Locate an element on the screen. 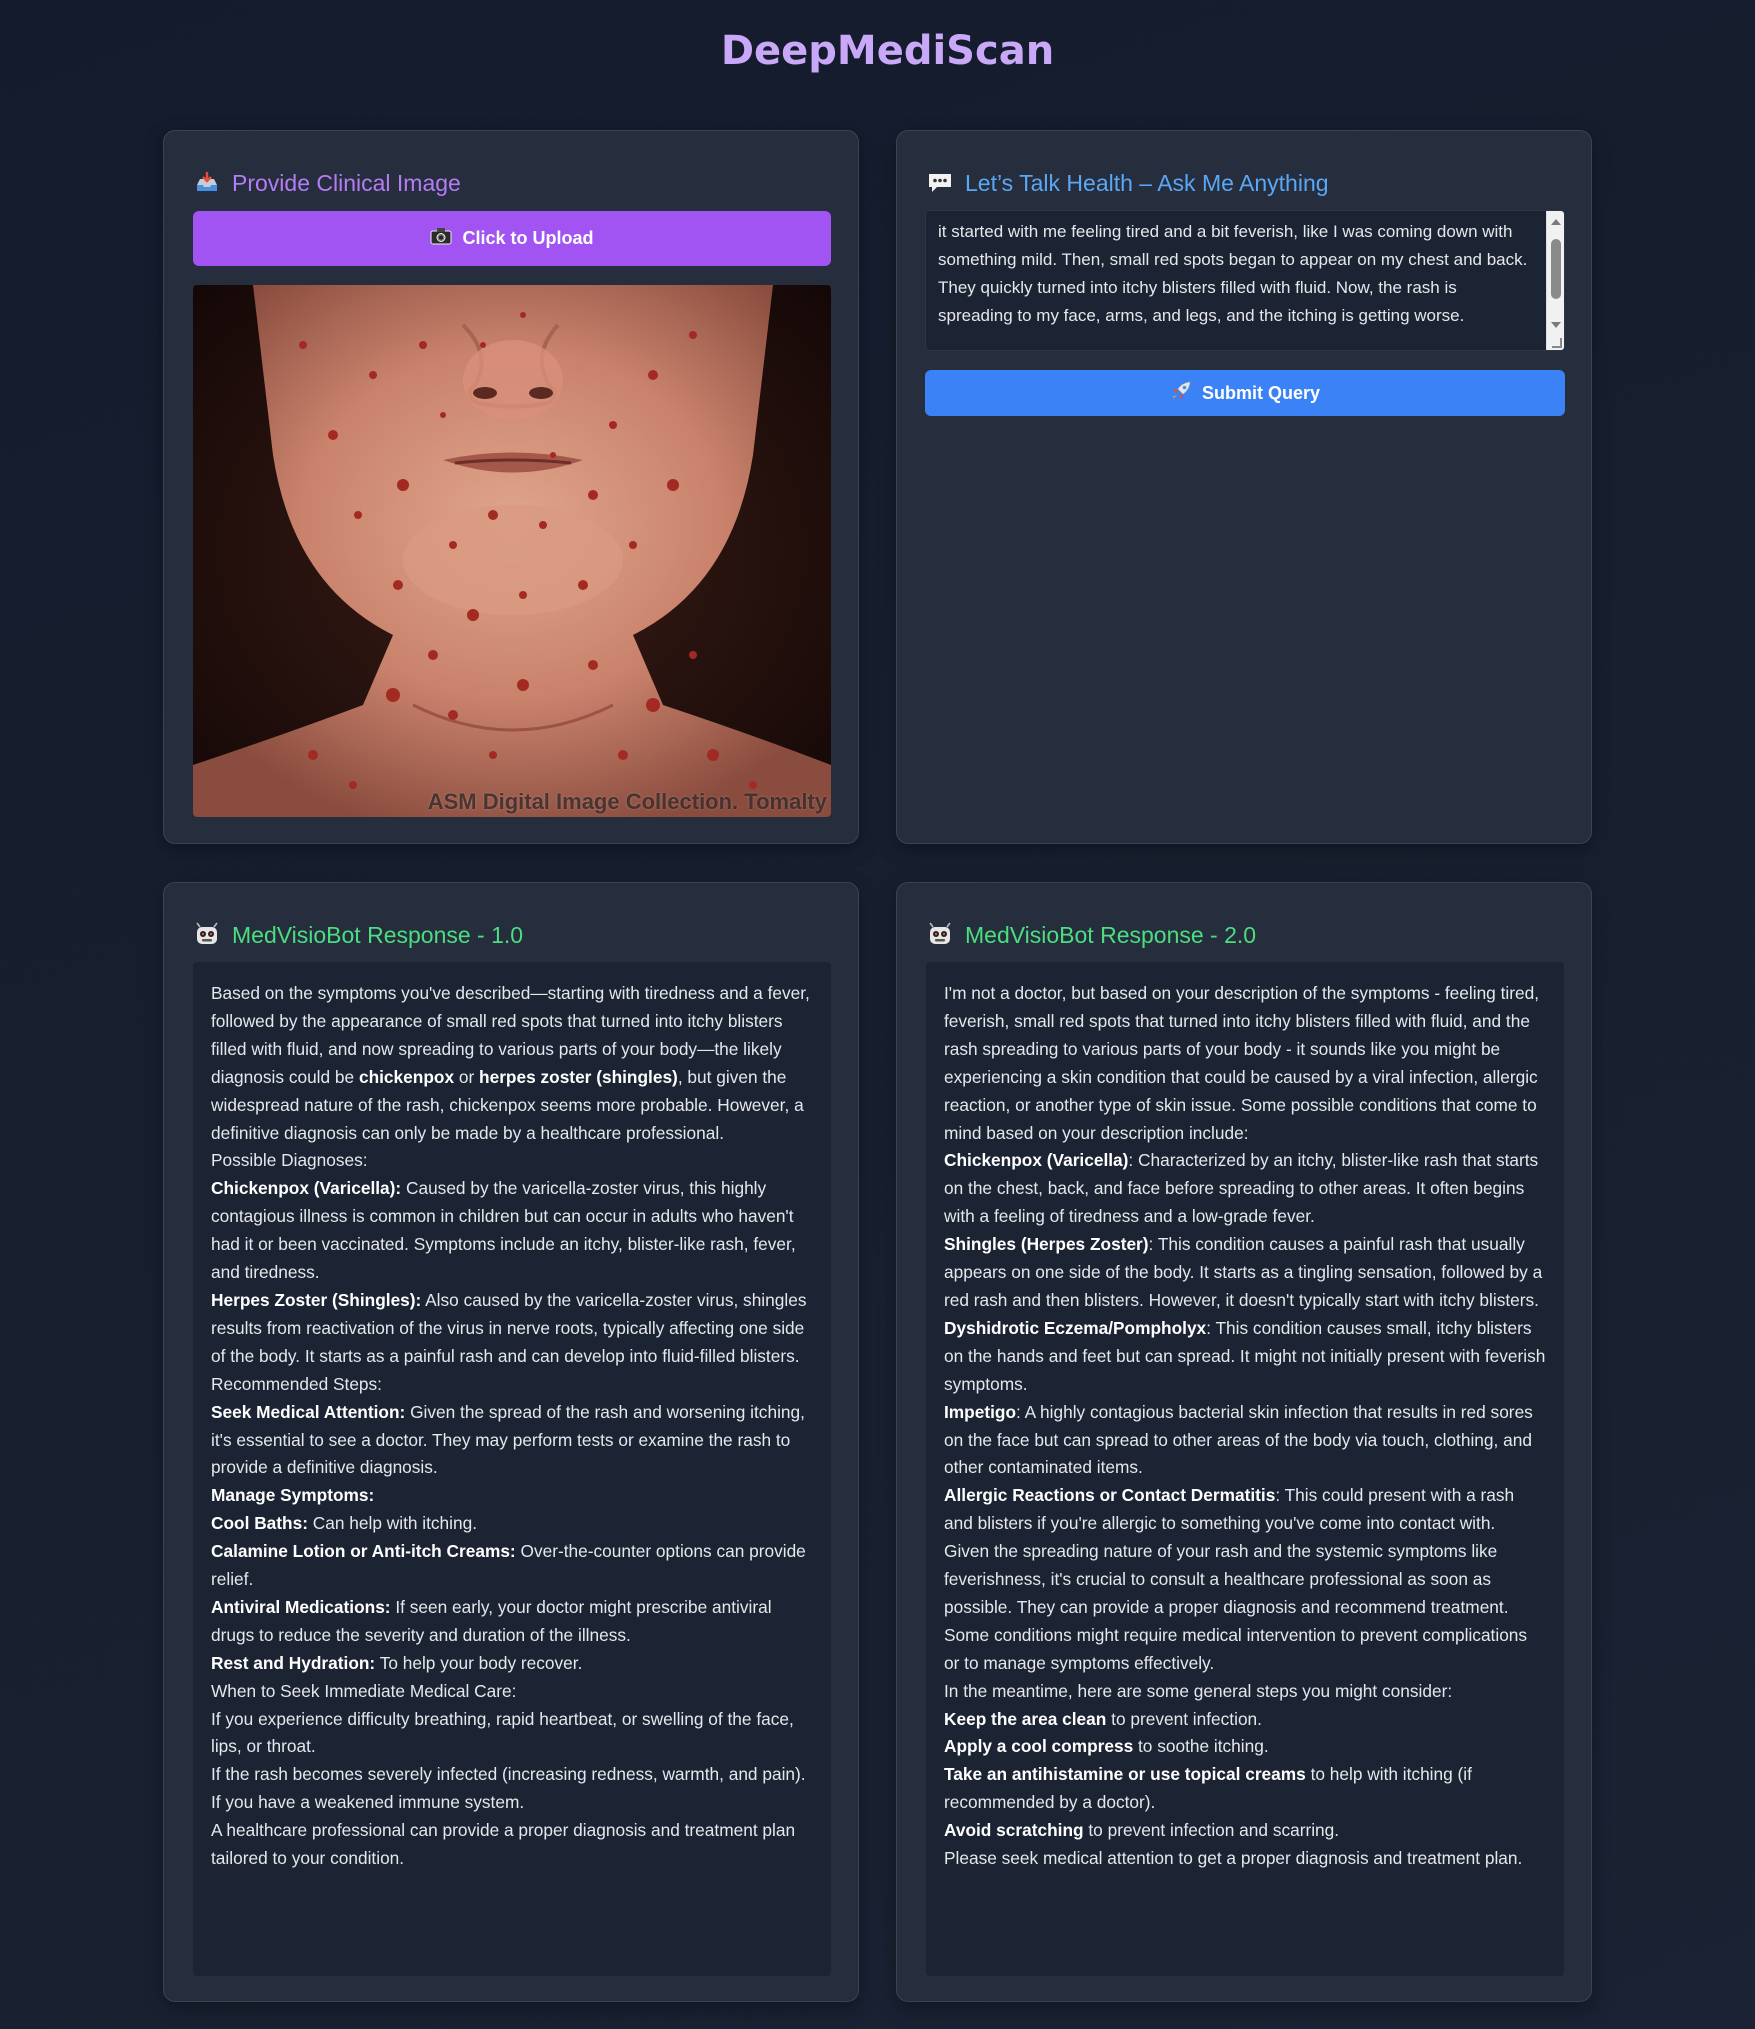 Image resolution: width=1755 pixels, height=2029 pixels. response-1-header: MedVisioBot Response - 1.0 is located at coordinates (512, 935).